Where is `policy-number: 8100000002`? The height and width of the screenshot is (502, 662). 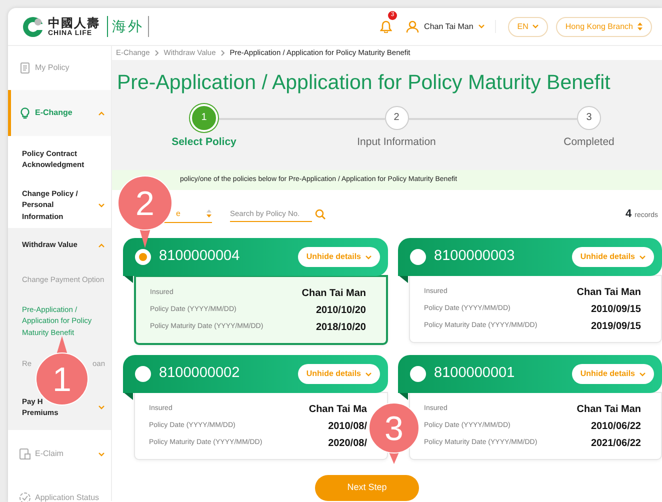
policy-number: 8100000002 is located at coordinates (200, 374).